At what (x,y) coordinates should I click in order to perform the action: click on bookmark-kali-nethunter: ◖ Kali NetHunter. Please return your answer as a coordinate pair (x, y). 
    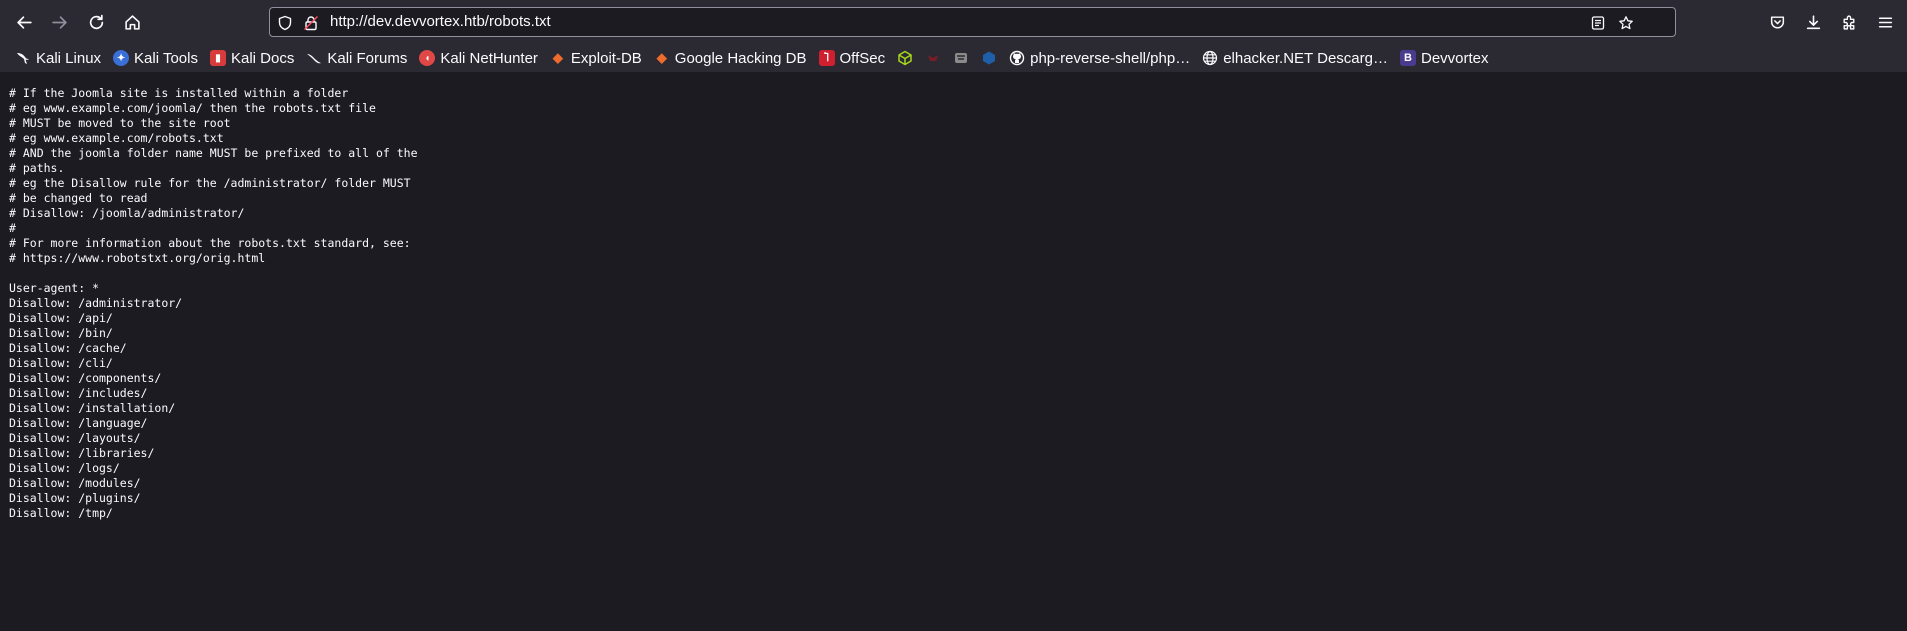
    Looking at the image, I should click on (478, 58).